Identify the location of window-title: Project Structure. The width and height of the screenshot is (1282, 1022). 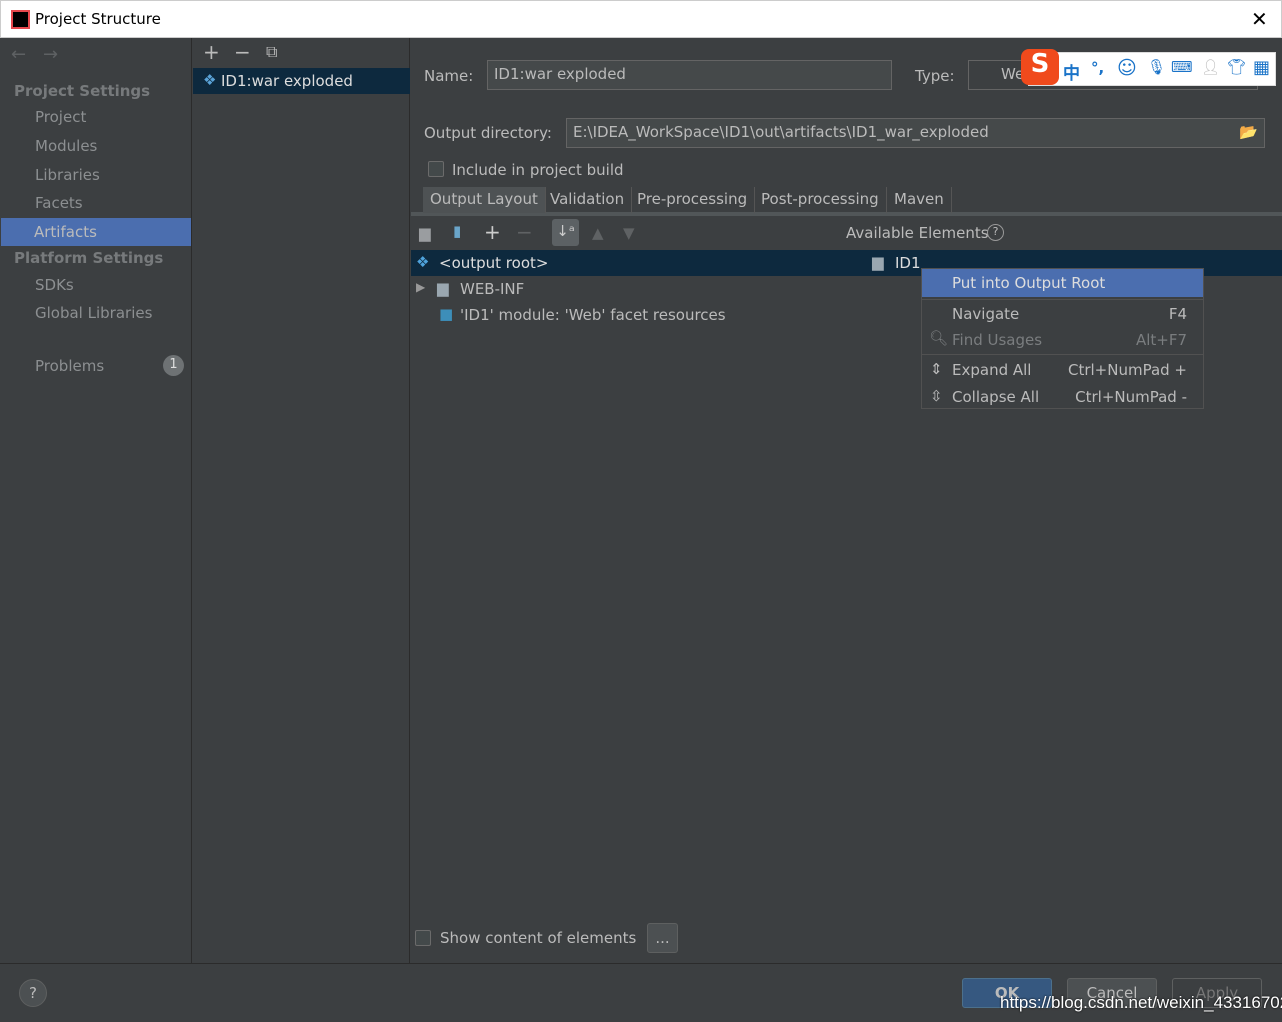
(98, 19).